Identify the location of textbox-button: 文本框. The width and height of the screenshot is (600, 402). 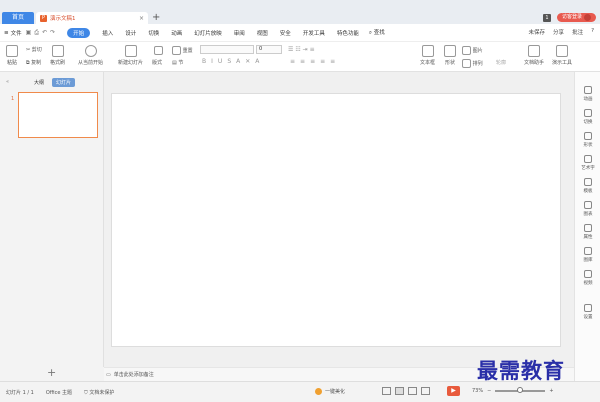
(427, 55).